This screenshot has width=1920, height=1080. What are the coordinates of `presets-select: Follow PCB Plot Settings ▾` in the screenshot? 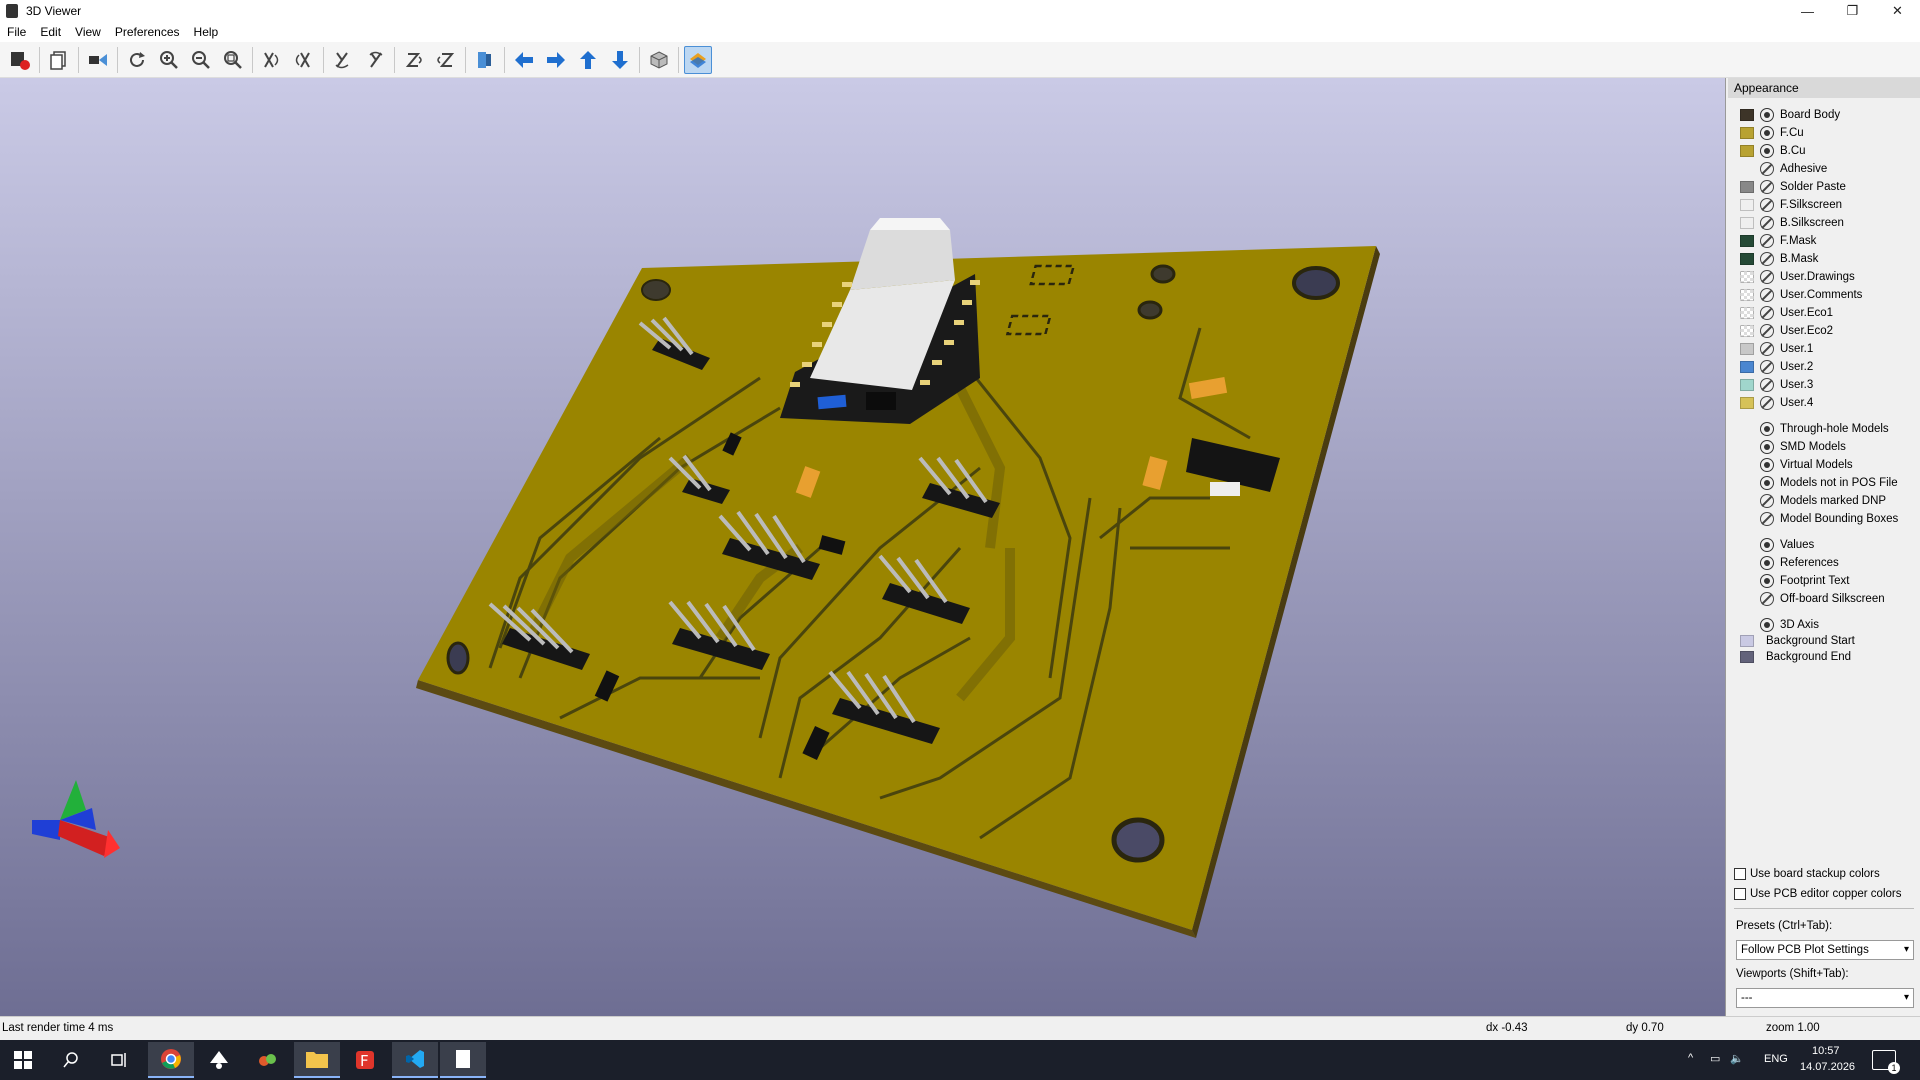 It's located at (1825, 950).